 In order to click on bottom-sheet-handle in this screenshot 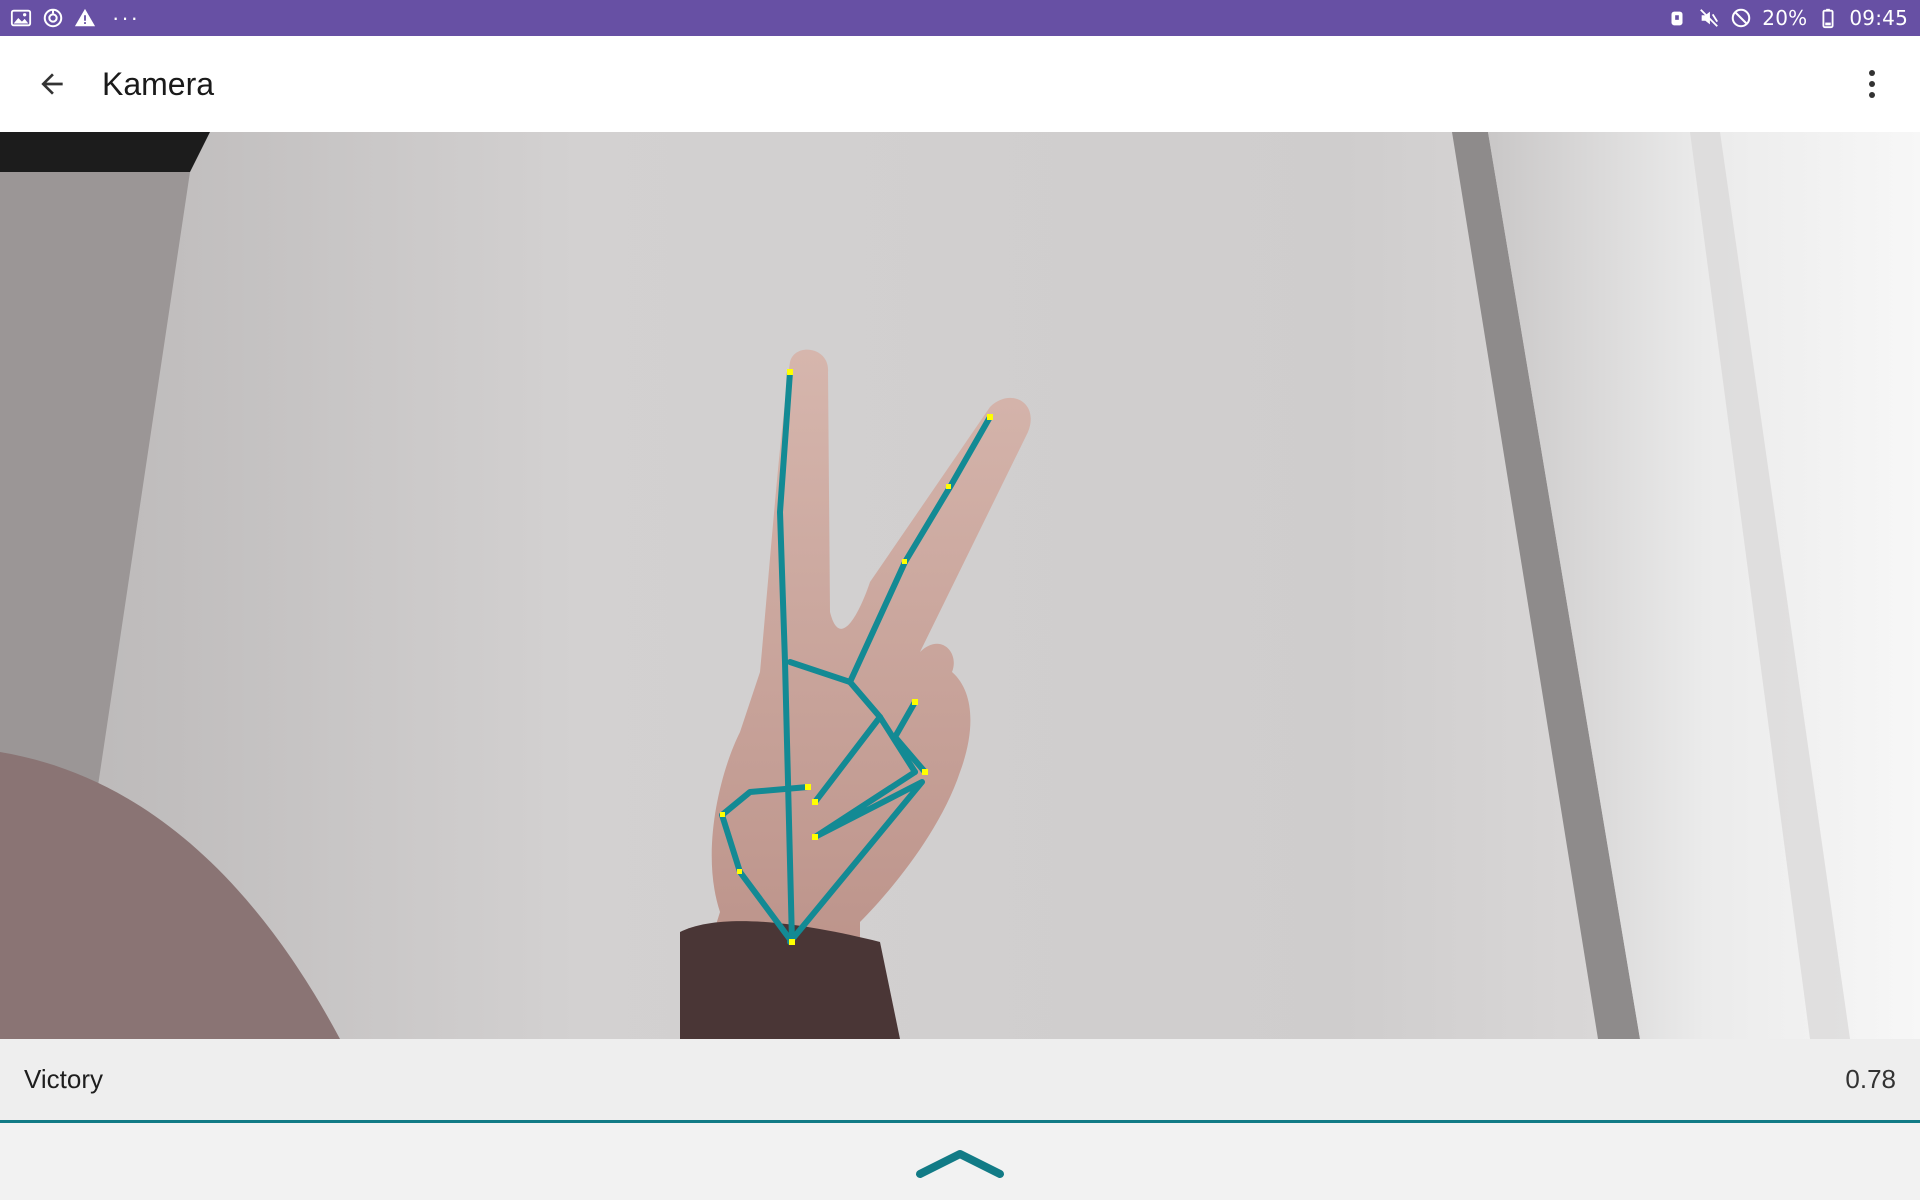, I will do `click(960, 1161)`.